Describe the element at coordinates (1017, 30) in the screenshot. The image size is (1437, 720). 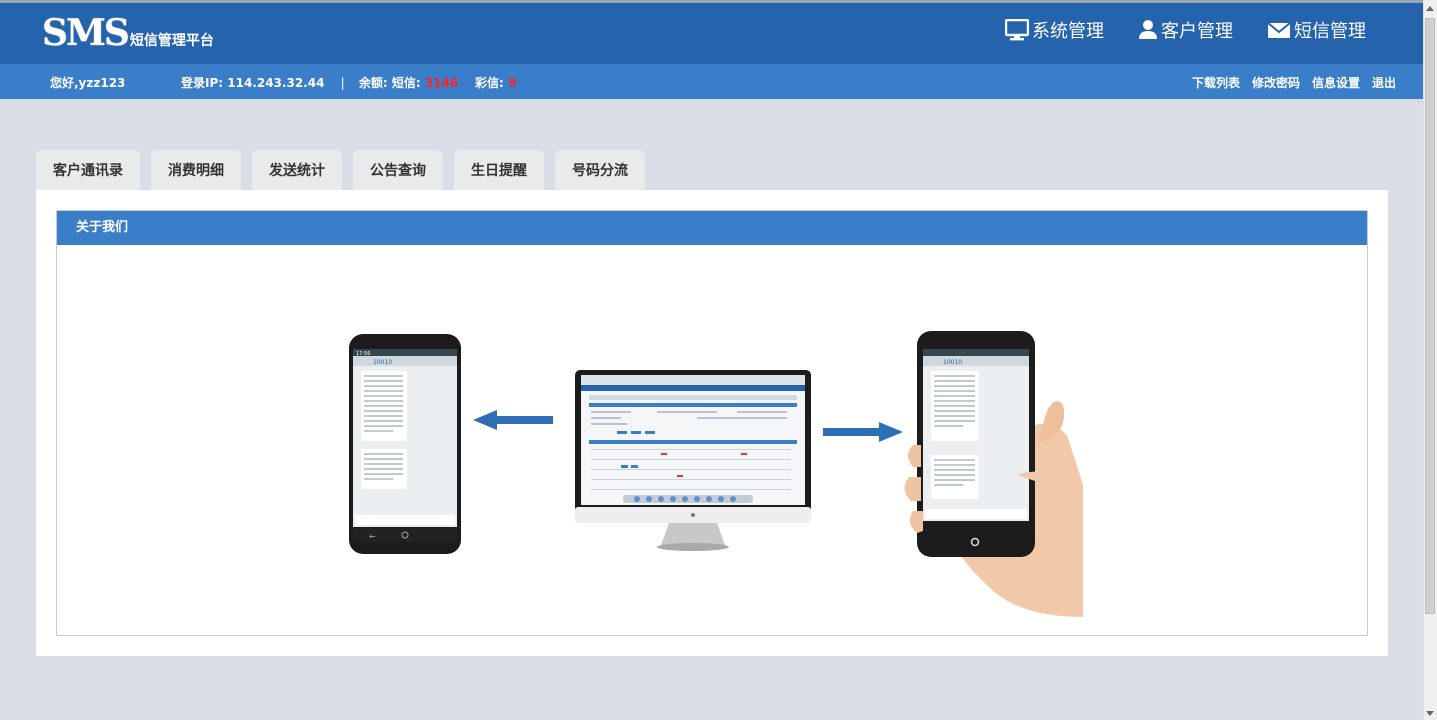
I see `monitor-icon` at that location.